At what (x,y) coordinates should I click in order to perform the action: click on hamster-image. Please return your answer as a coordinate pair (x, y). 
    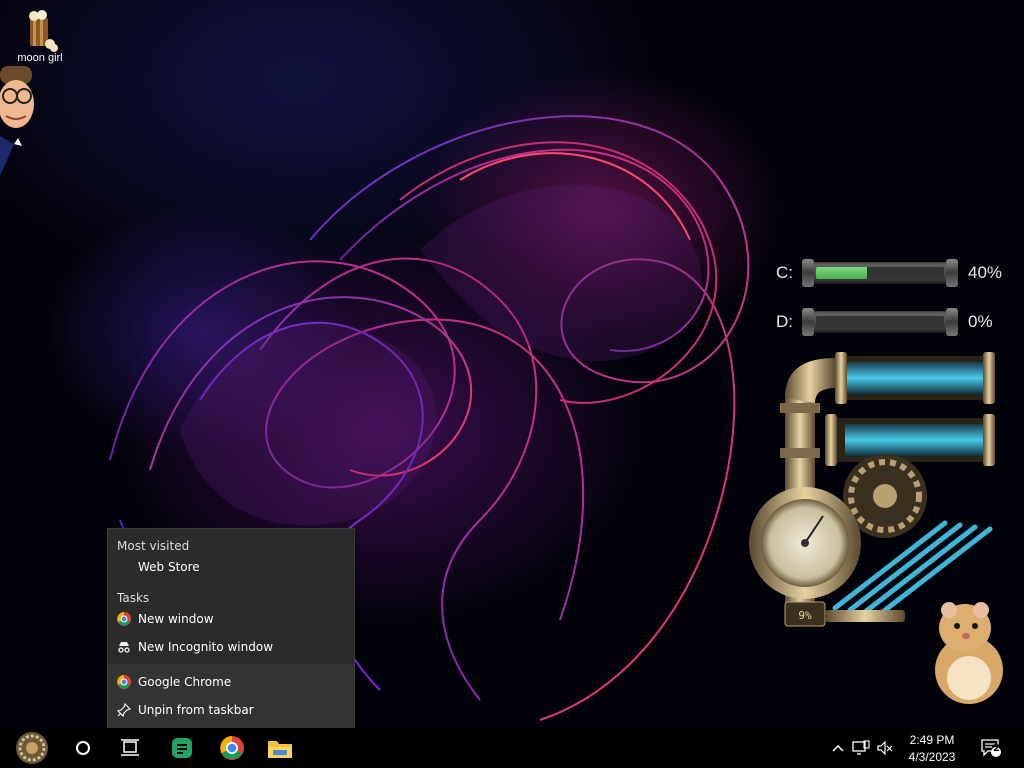
    Looking at the image, I should click on (969, 653).